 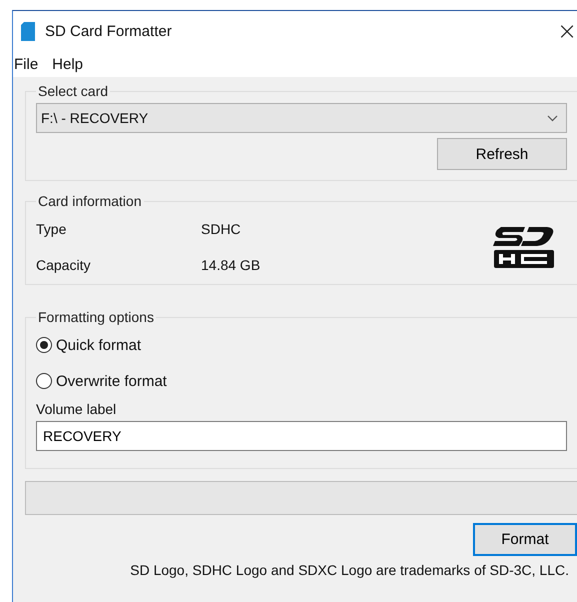 What do you see at coordinates (525, 539) in the screenshot?
I see `format-button: Format` at bounding box center [525, 539].